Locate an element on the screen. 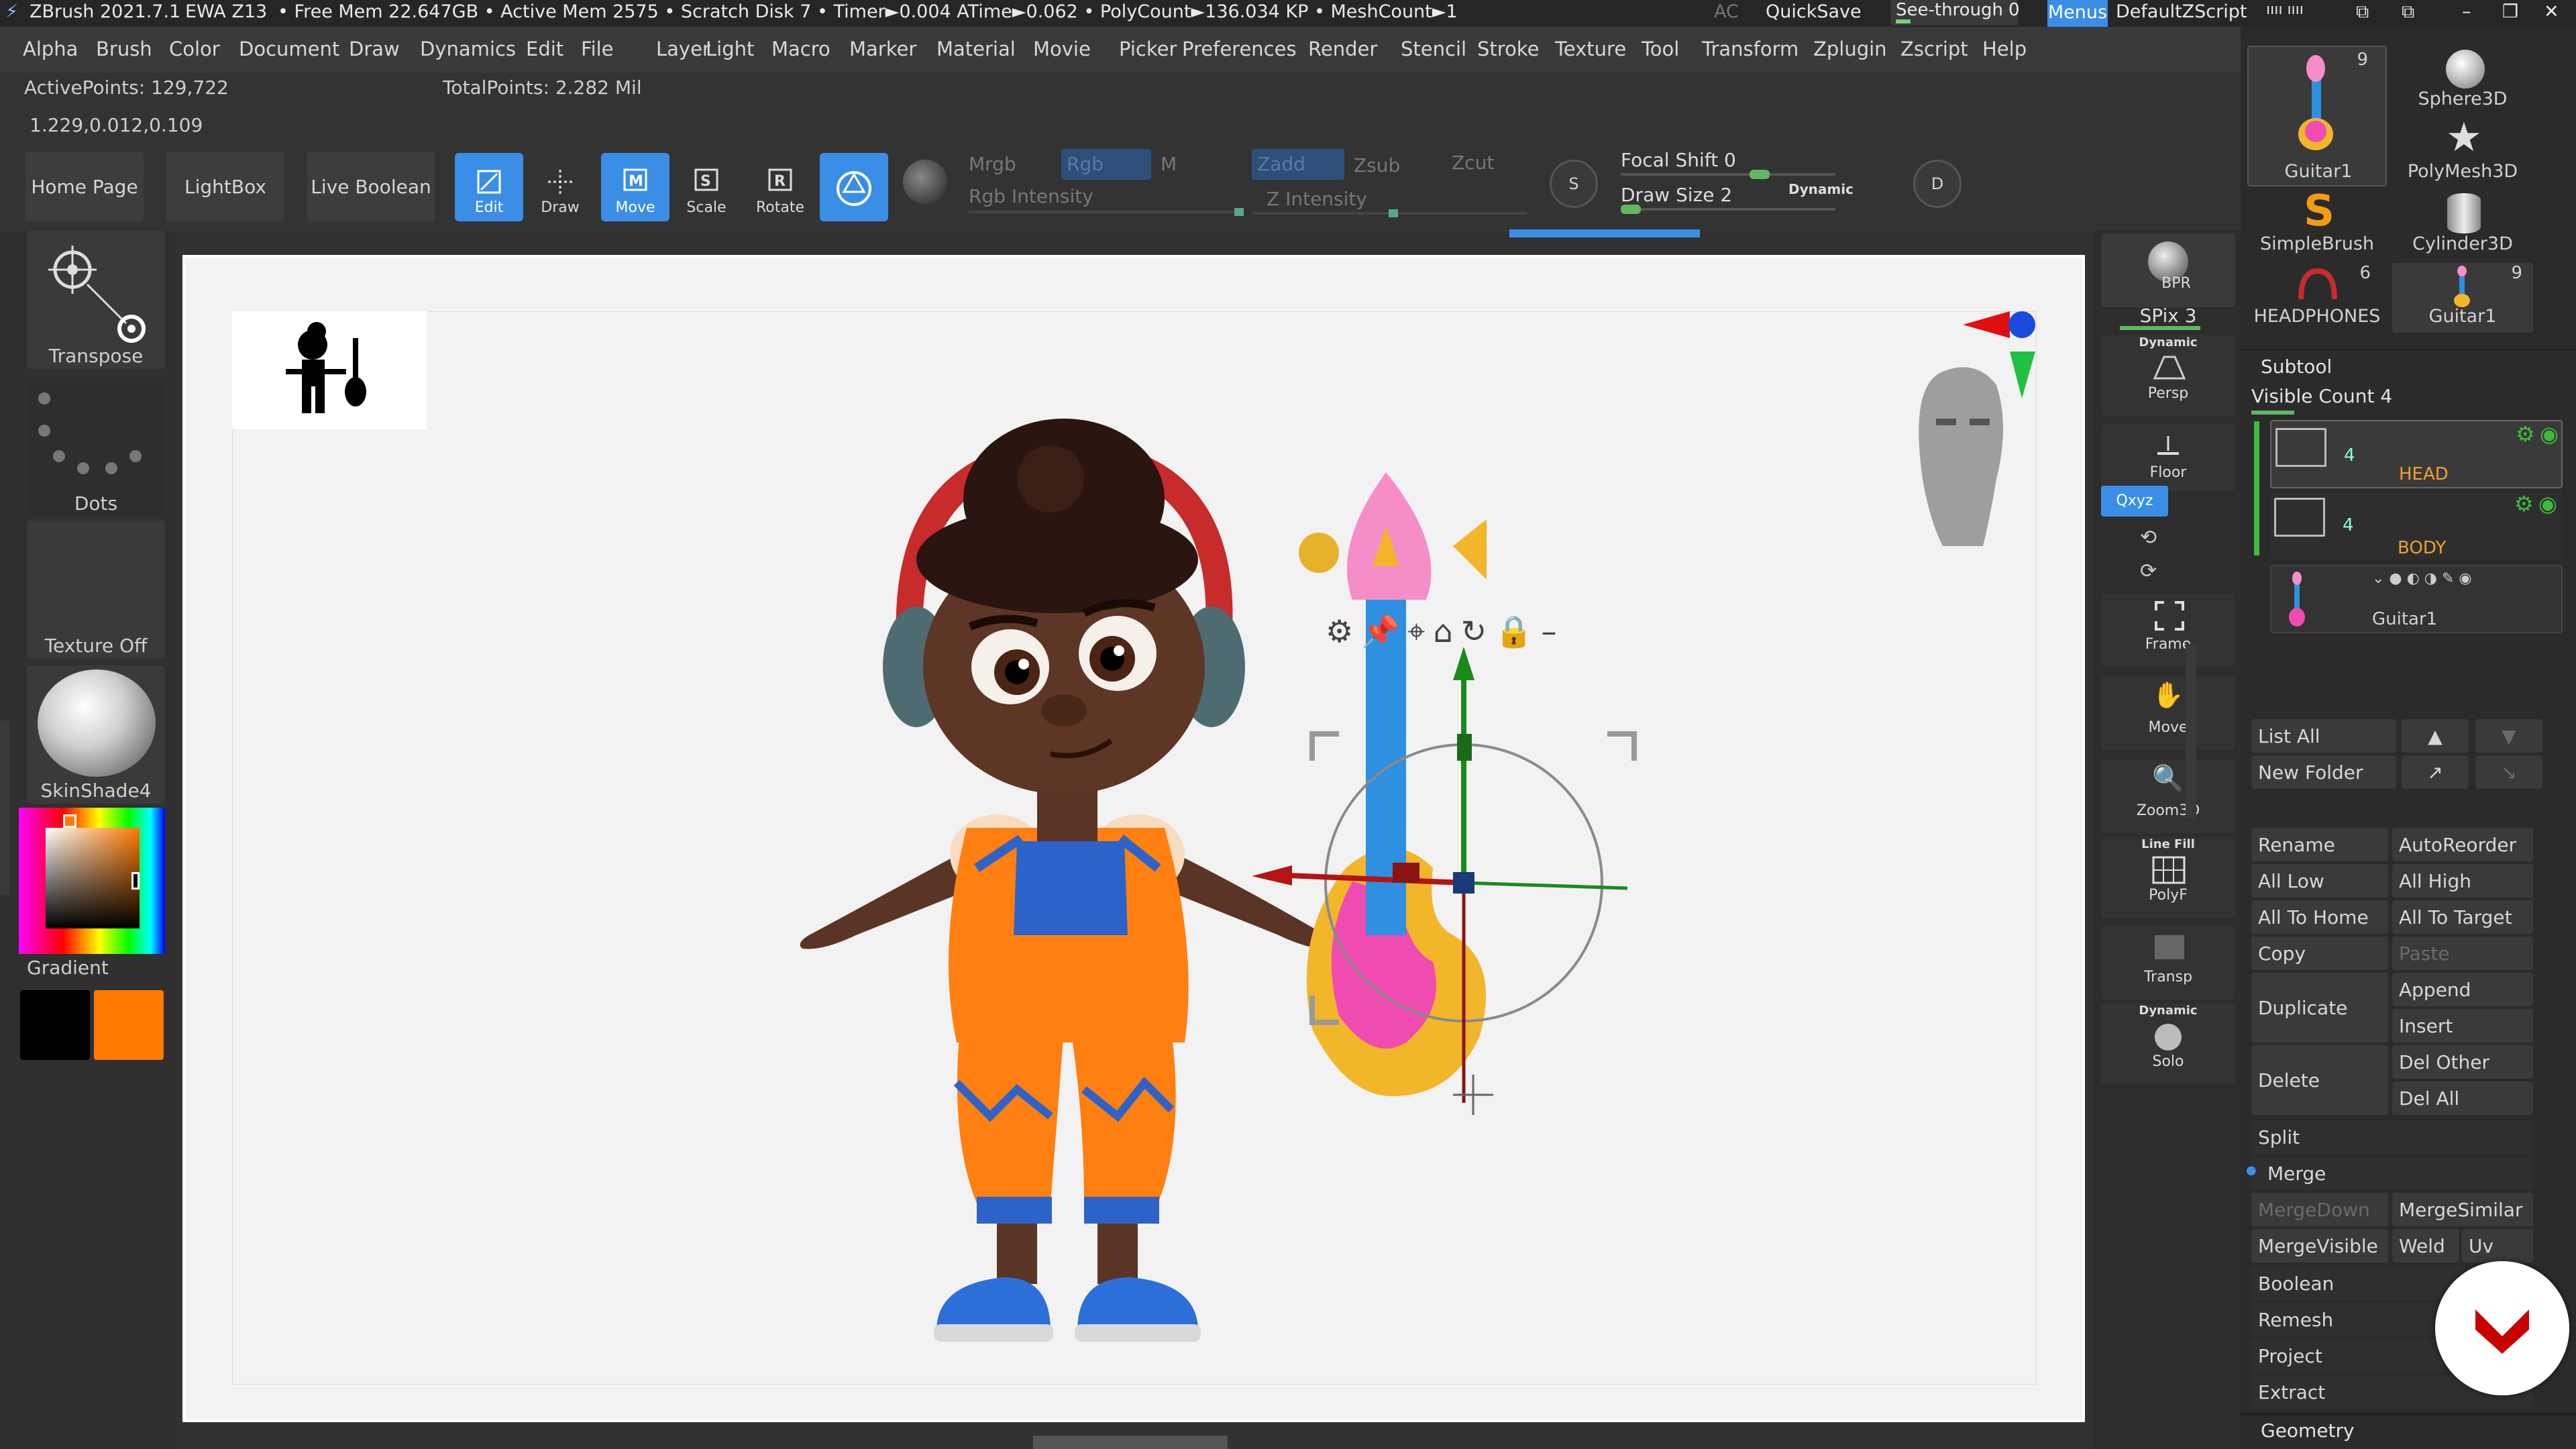 The height and width of the screenshot is (1449, 2576). mergesimilar-button: MergeSimilar is located at coordinates (2462, 1209).